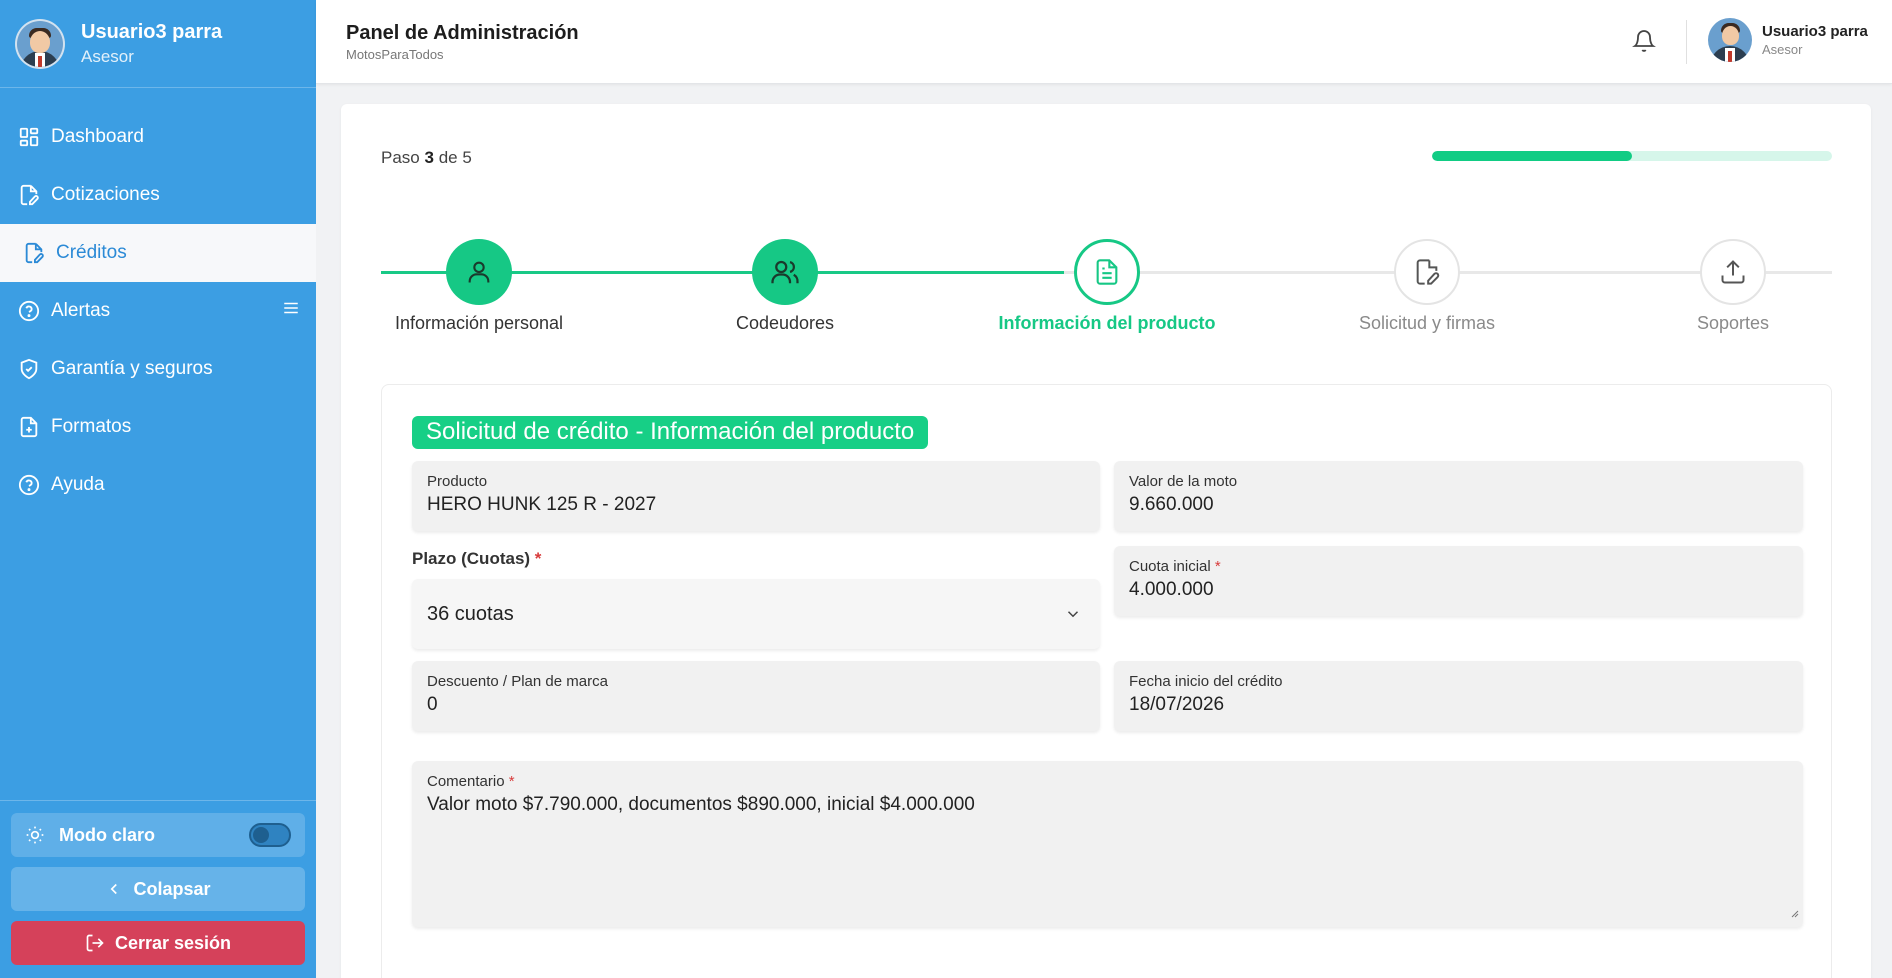 Image resolution: width=1892 pixels, height=978 pixels. What do you see at coordinates (158, 44) in the screenshot?
I see `sidebar-user: Usuario3 parra Asesor` at bounding box center [158, 44].